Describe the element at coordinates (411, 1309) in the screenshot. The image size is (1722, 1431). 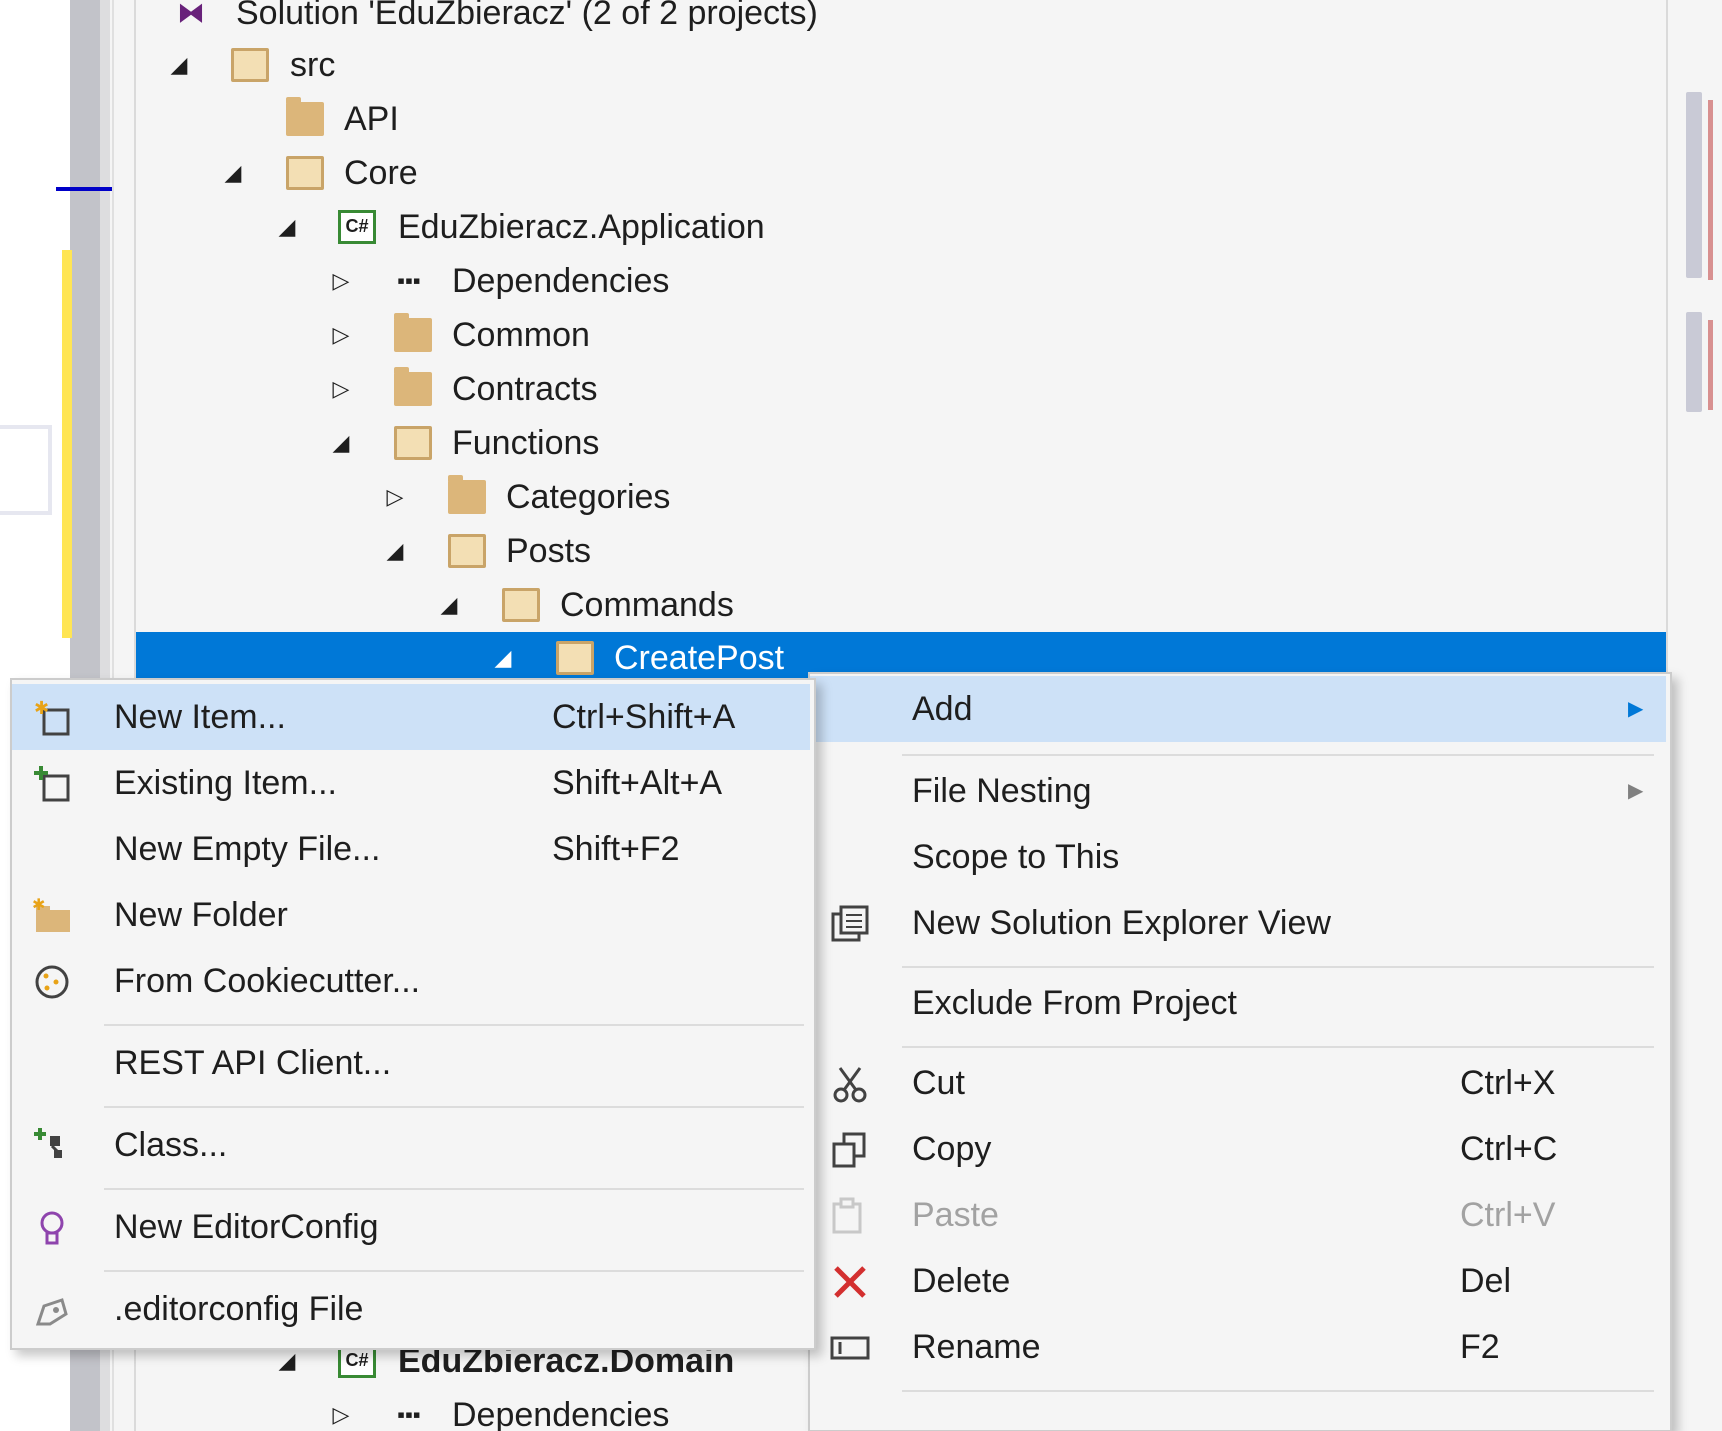
I see `menu-item-editorconfig-file: .editorconfig File` at that location.